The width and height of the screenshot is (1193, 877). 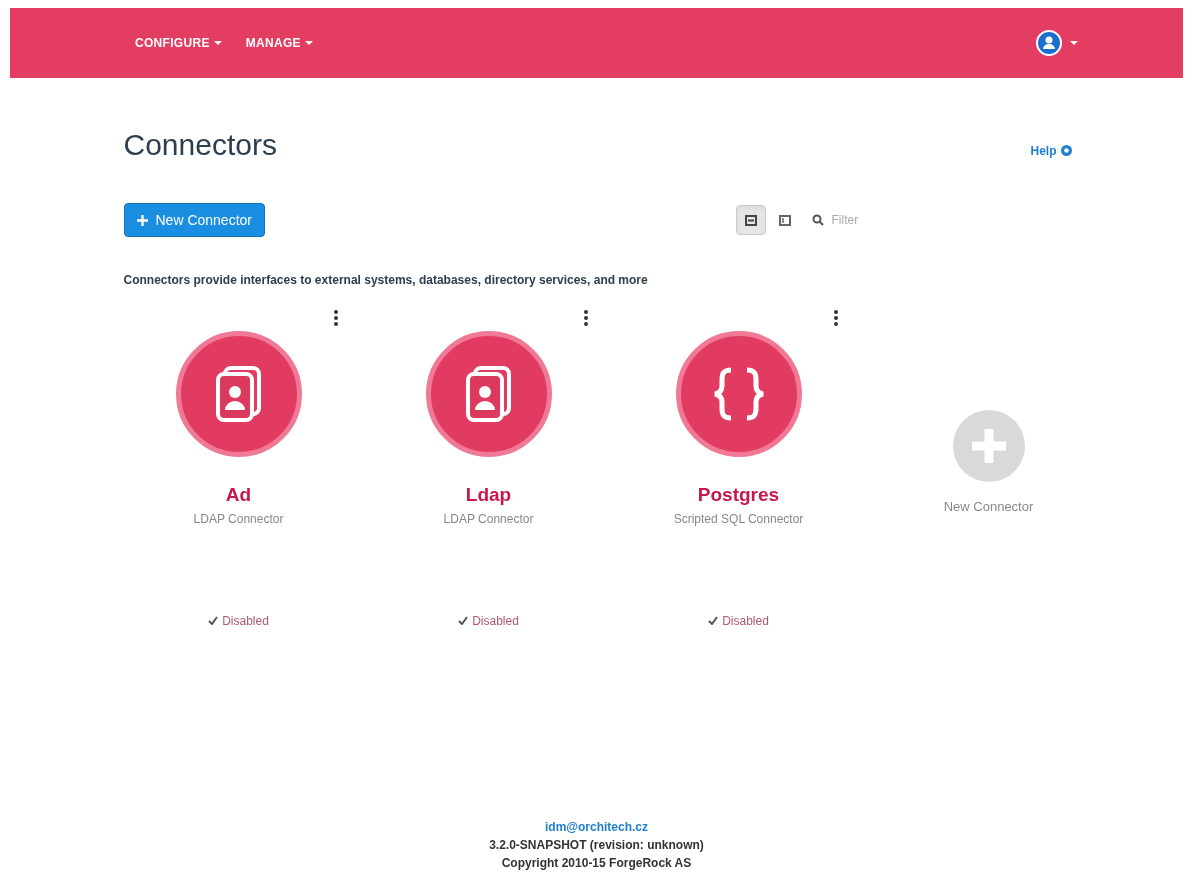 What do you see at coordinates (142, 220) in the screenshot?
I see `plus-icon` at bounding box center [142, 220].